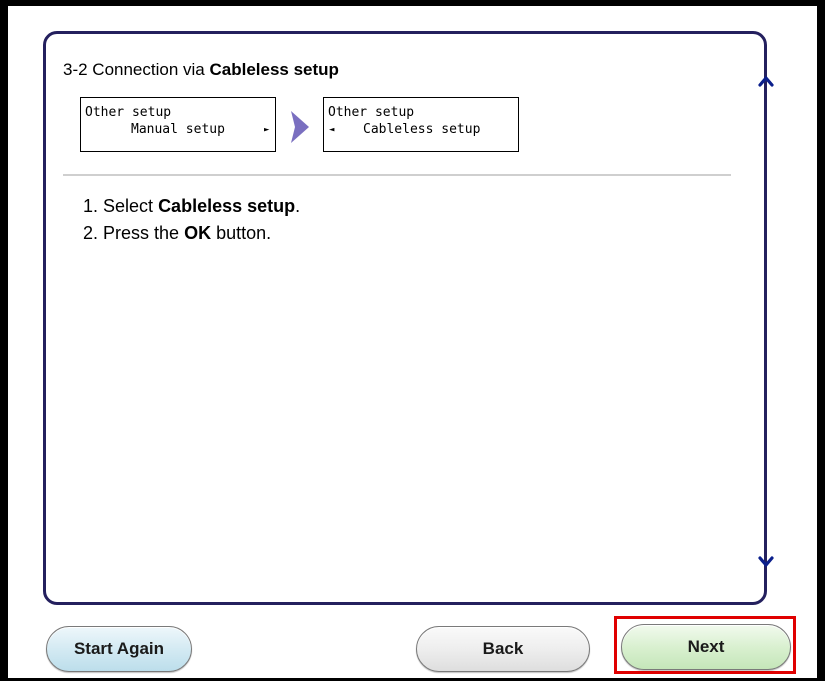 This screenshot has width=825, height=681. What do you see at coordinates (241, 233) in the screenshot?
I see `step-suffix: button.` at bounding box center [241, 233].